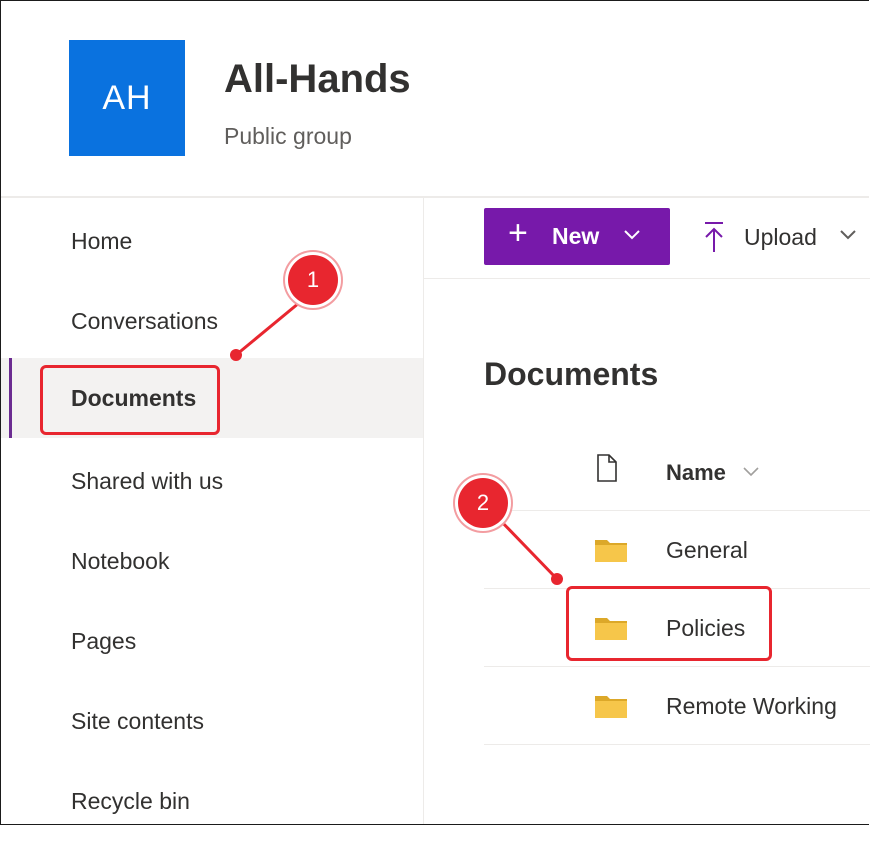 This screenshot has height=841, width=870. What do you see at coordinates (571, 374) in the screenshot?
I see `library-title: Documents` at bounding box center [571, 374].